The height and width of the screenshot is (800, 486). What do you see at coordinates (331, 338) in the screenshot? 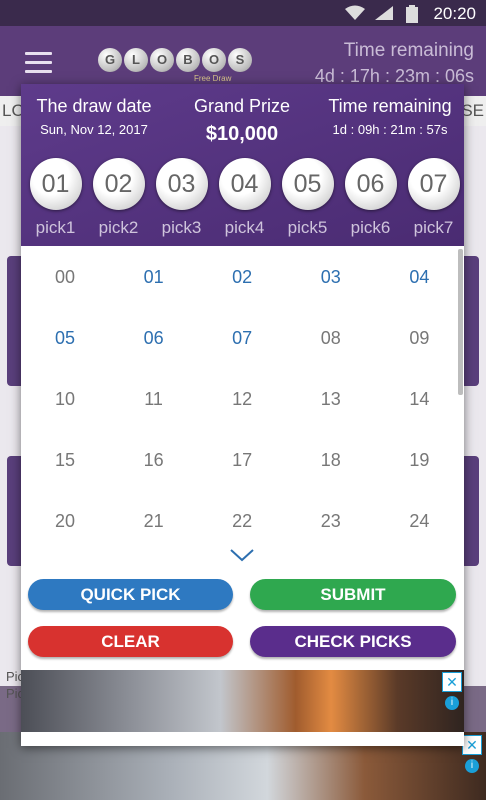
I see `number-option: 08` at bounding box center [331, 338].